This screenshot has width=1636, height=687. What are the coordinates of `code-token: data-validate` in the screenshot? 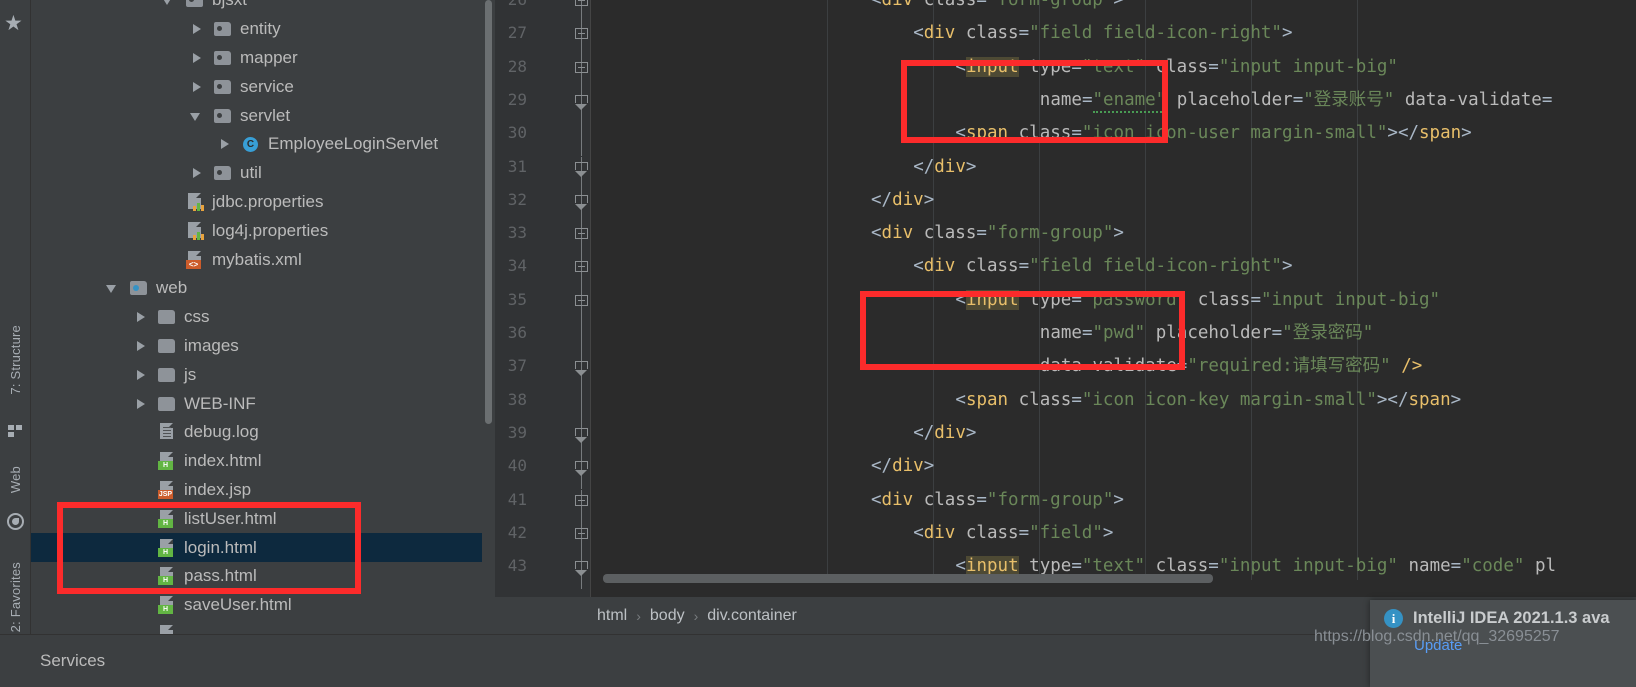 It's located at (1468, 99).